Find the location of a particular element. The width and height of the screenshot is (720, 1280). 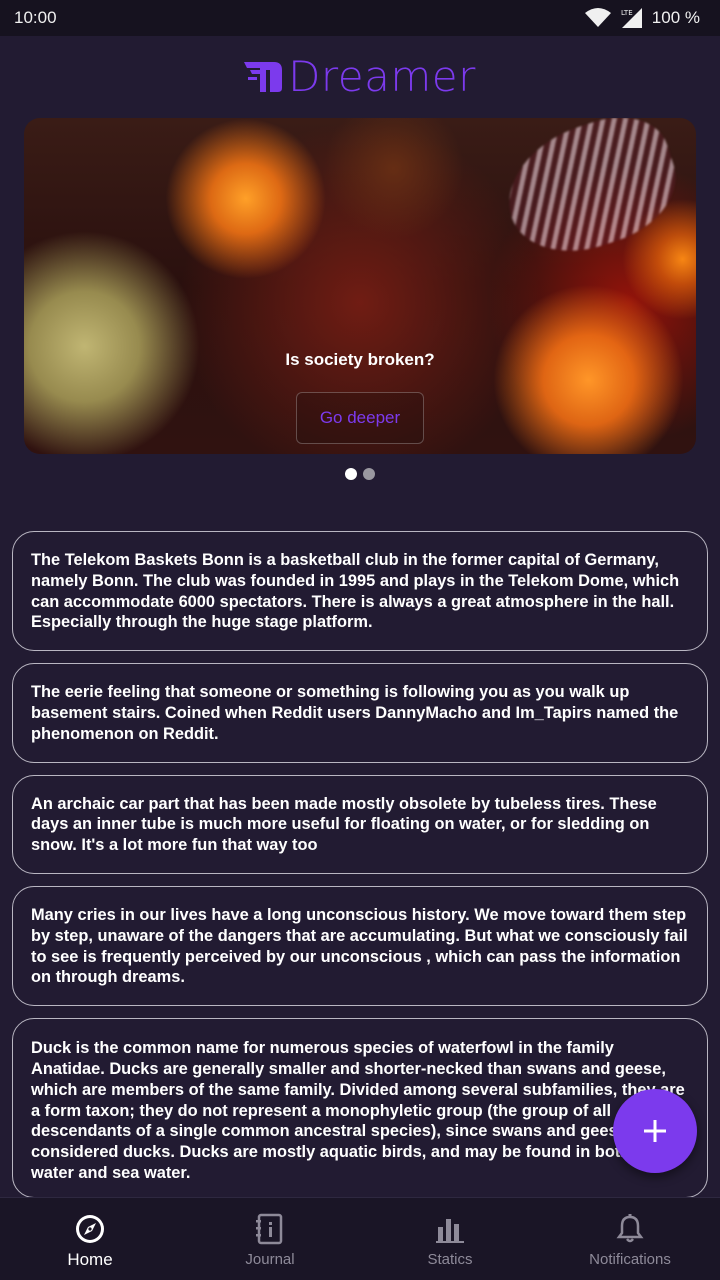

nav-label-statics: Statics is located at coordinates (450, 1259).